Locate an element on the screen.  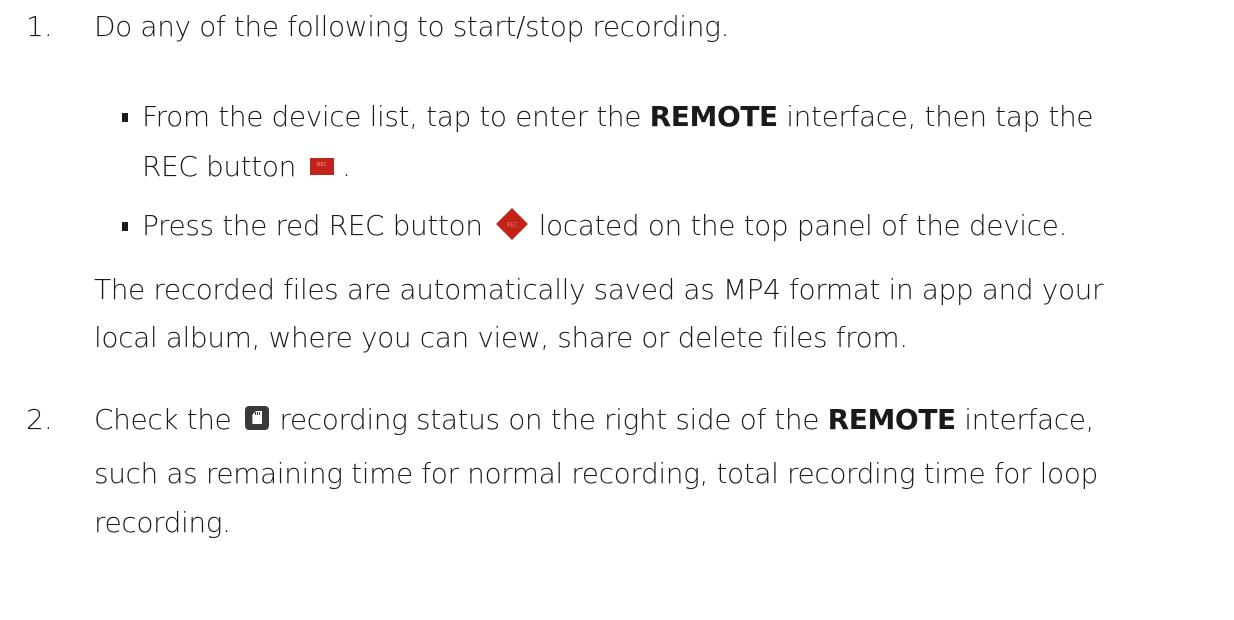
step-2-text: interface, is located at coordinates (1025, 419).